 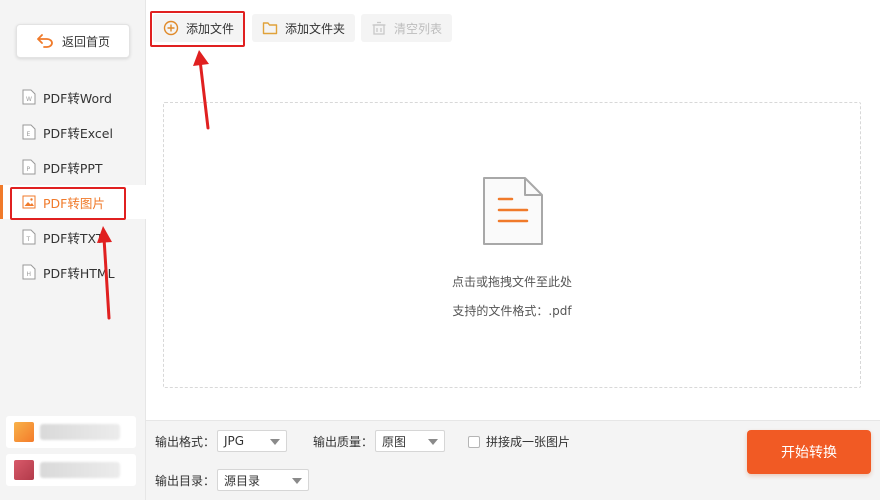 I want to click on svg-text: T, so click(x=28, y=239).